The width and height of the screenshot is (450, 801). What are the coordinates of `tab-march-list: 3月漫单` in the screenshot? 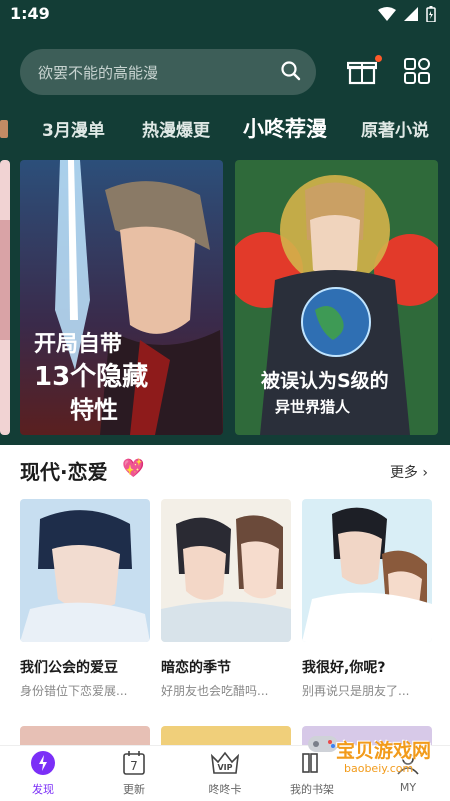 It's located at (73, 128).